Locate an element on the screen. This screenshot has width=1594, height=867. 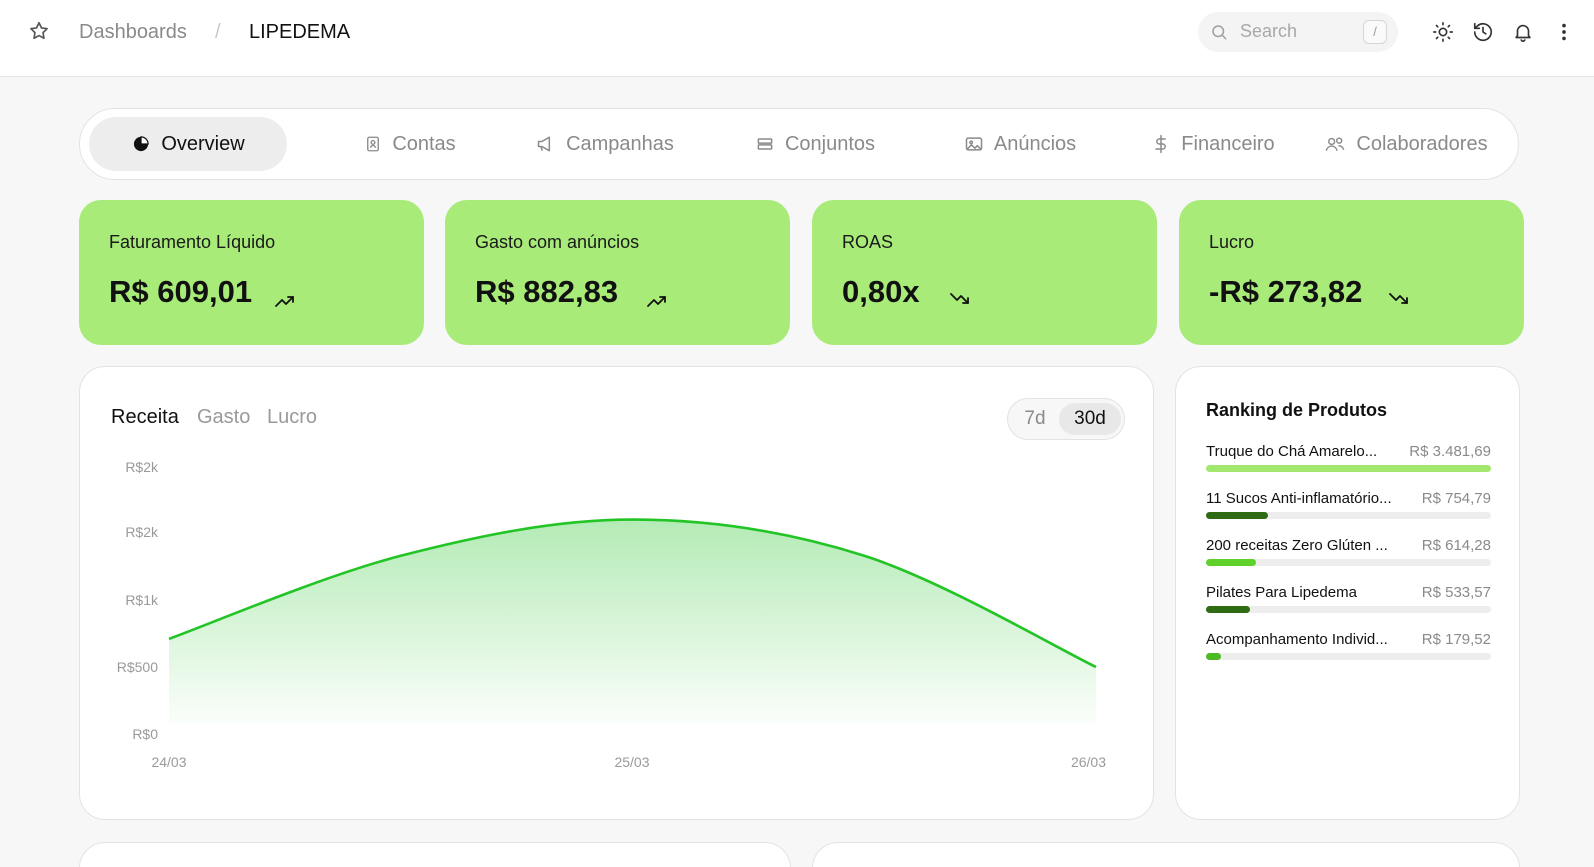
x-tick-label: 24/03 is located at coordinates (168, 762).